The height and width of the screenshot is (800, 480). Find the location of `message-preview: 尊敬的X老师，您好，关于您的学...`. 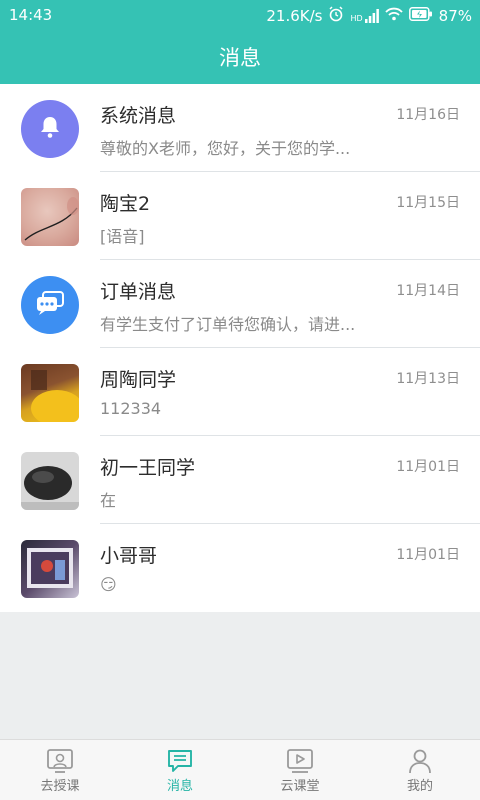

message-preview: 尊敬的X老师，您好，关于您的学... is located at coordinates (225, 148).